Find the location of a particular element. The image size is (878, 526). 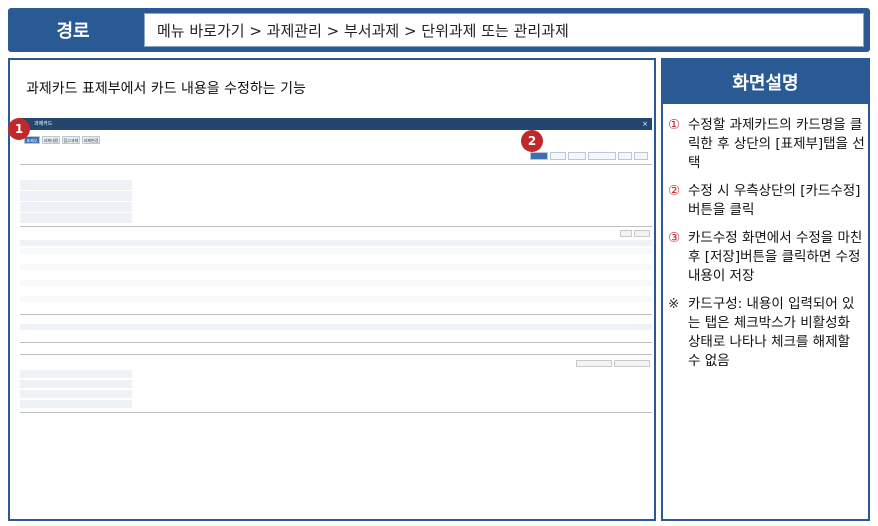

breadcrumb: 메뉴 바로가기 > 과제관리 > 부서과제 > 단위과제 또는 관리과제 is located at coordinates (504, 30).